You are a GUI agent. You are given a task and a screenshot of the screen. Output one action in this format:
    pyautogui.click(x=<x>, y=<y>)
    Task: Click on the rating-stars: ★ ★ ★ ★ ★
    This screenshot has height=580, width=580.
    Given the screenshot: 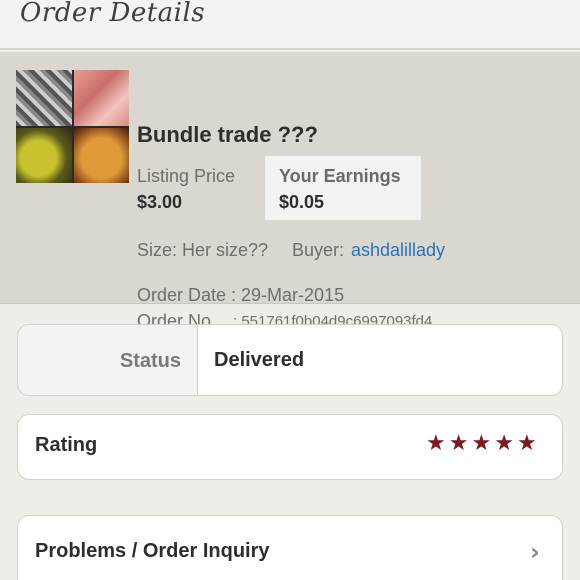 What is the action you would take?
    pyautogui.click(x=481, y=444)
    